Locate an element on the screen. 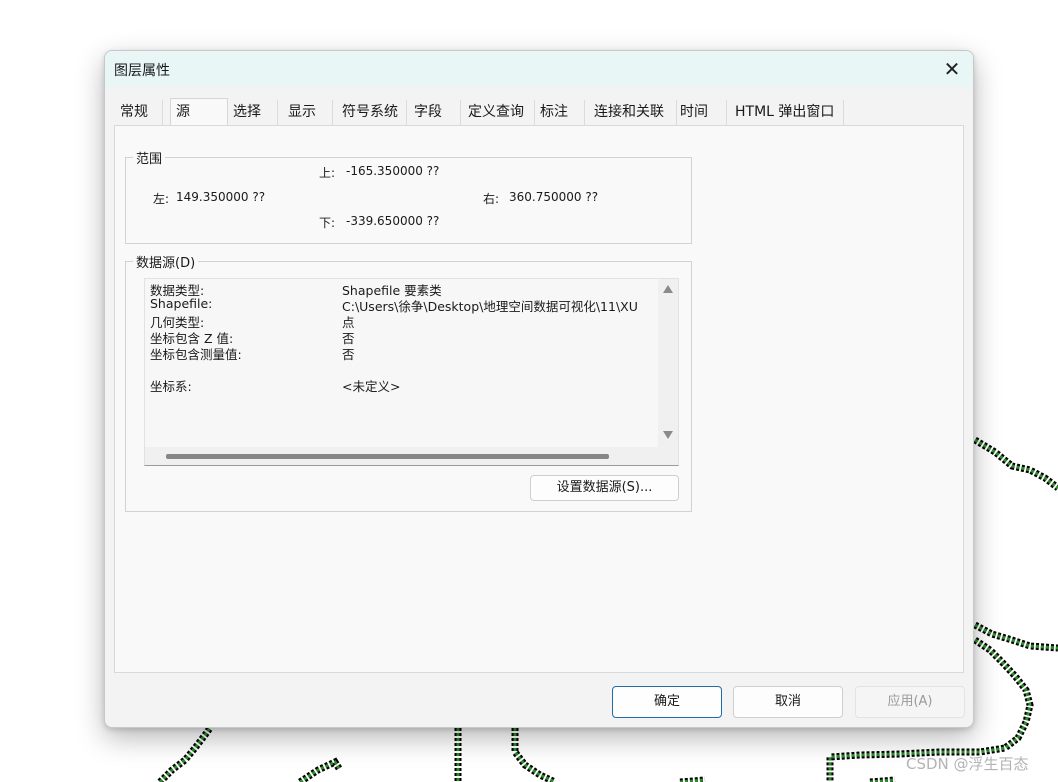  watermark: CSDN @浮生百态 is located at coordinates (967, 764).